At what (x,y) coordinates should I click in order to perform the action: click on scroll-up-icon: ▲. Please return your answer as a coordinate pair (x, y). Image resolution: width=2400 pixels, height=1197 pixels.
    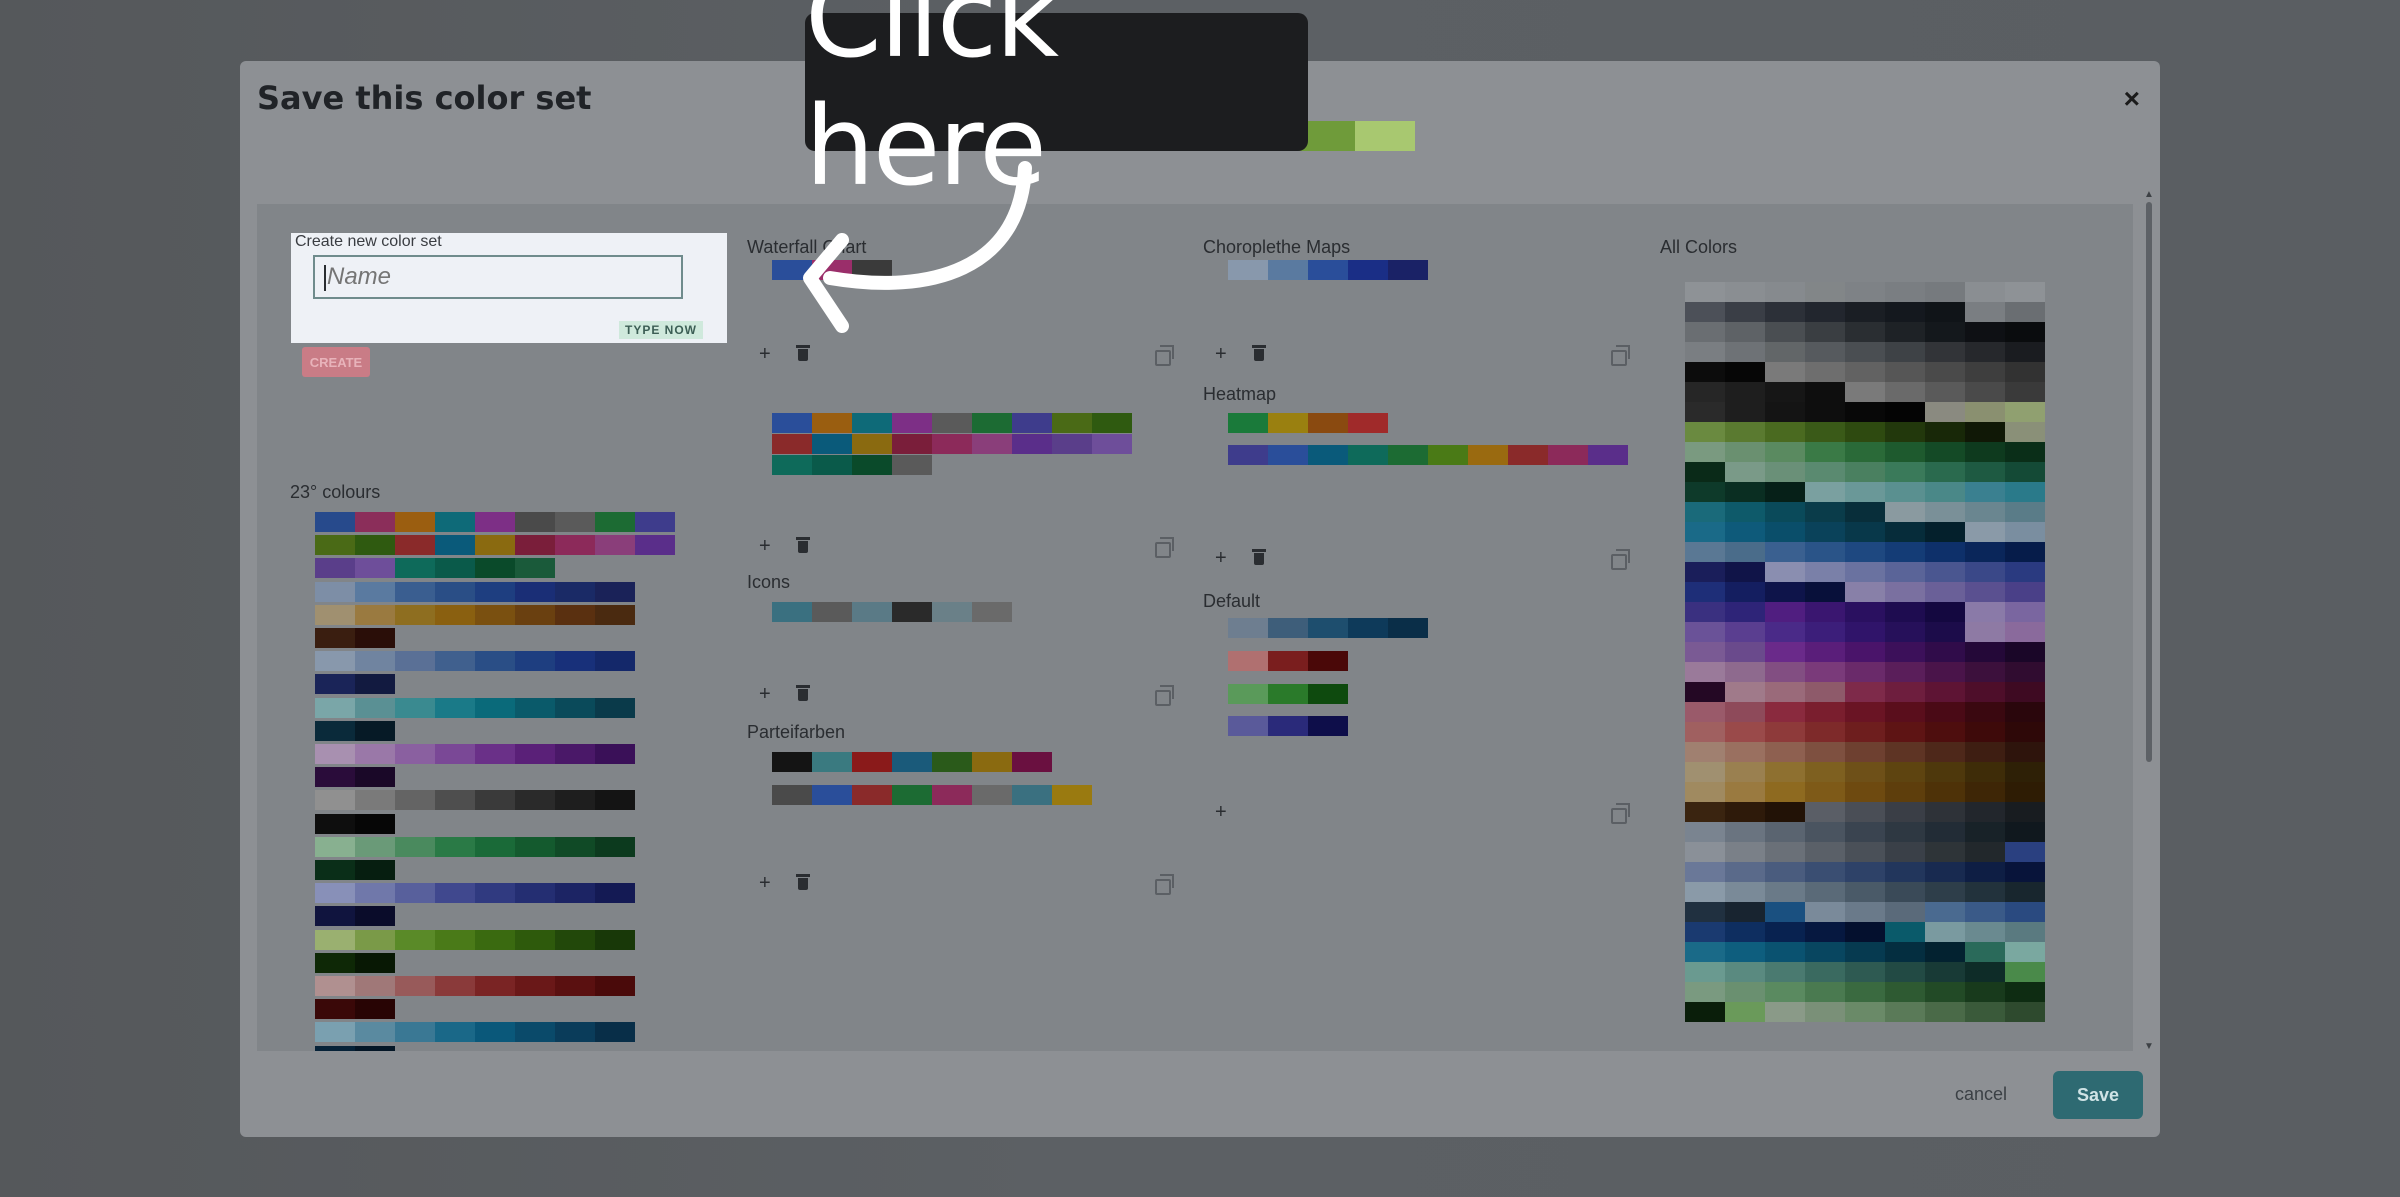
    Looking at the image, I should click on (2149, 195).